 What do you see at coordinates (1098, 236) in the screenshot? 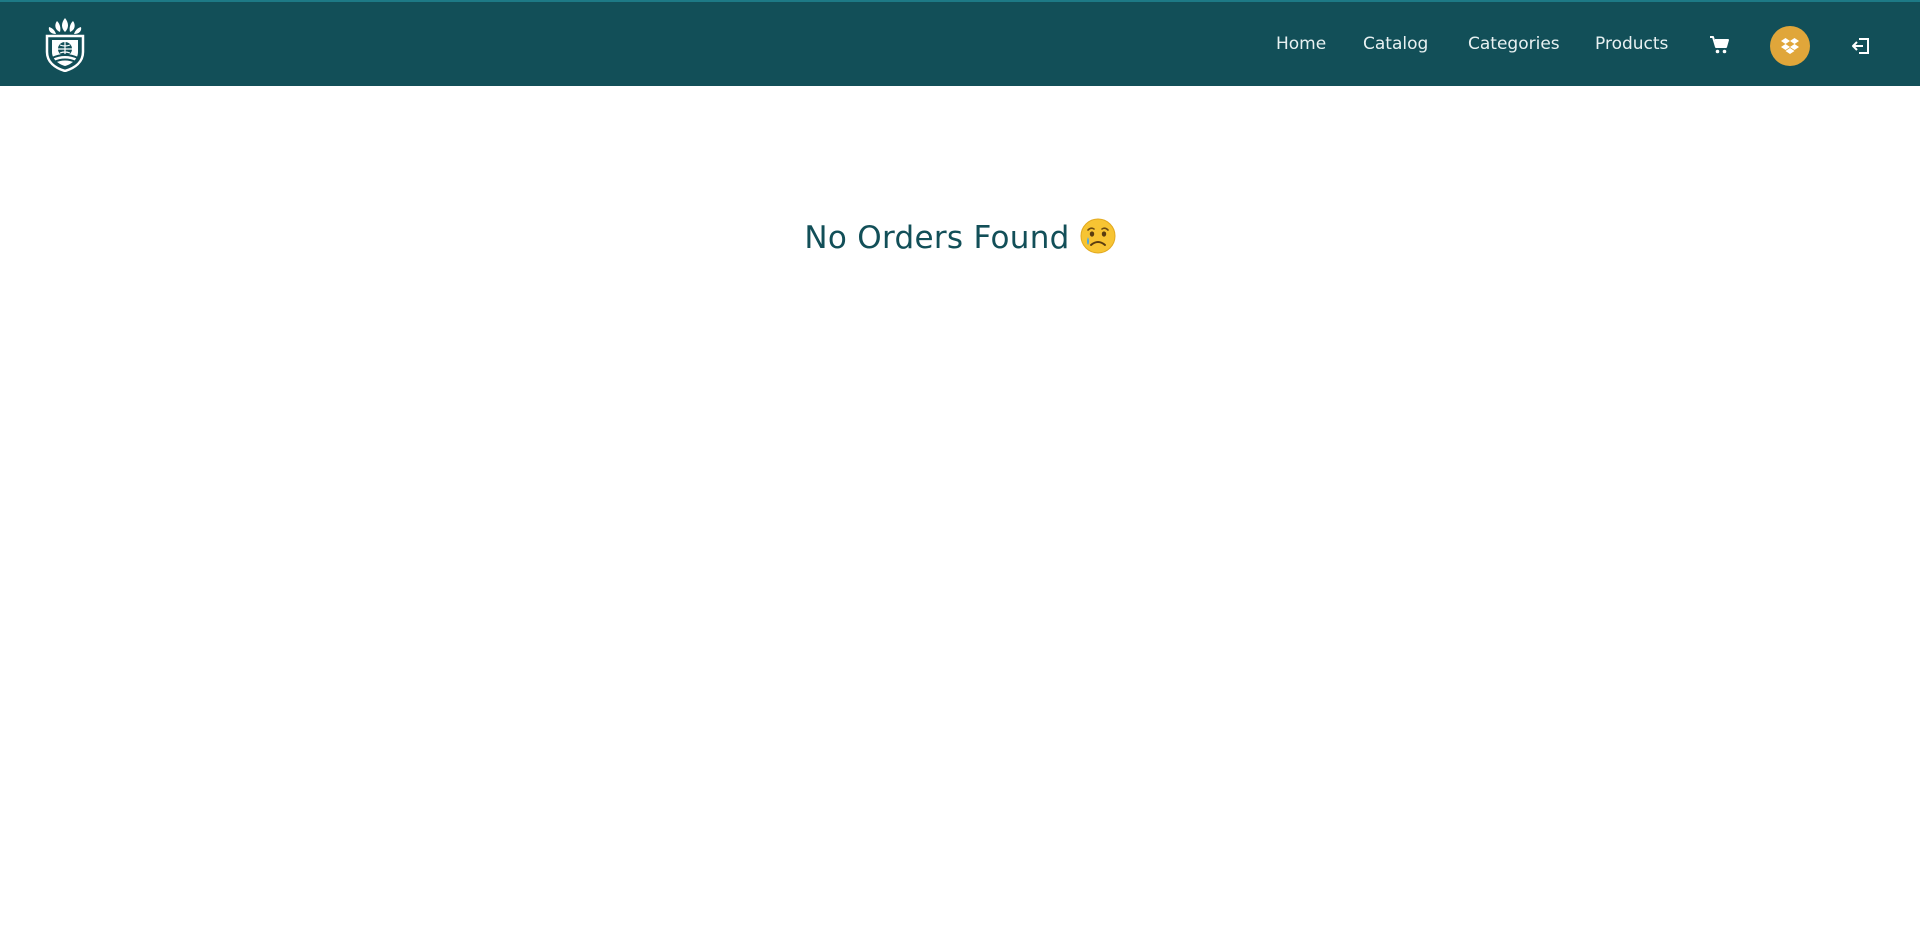
I see `crying-face-icon` at bounding box center [1098, 236].